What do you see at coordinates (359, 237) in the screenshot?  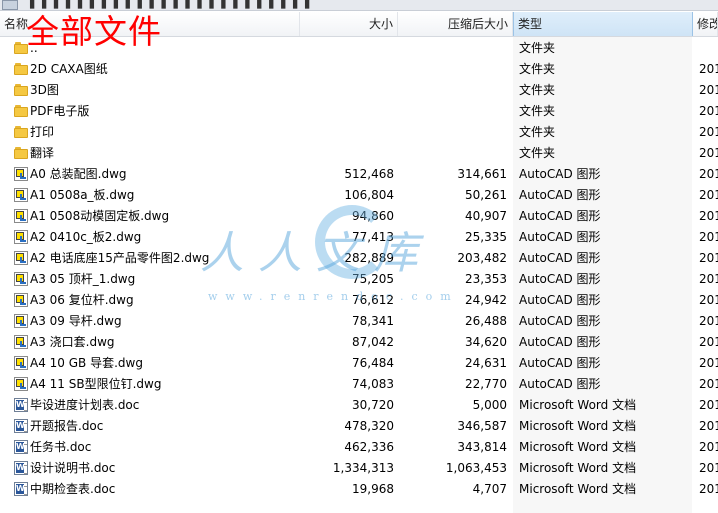 I see `file-row: A2 0410c_板2.dwg 77,413 25,335 AutoCAD 图形 201` at bounding box center [359, 237].